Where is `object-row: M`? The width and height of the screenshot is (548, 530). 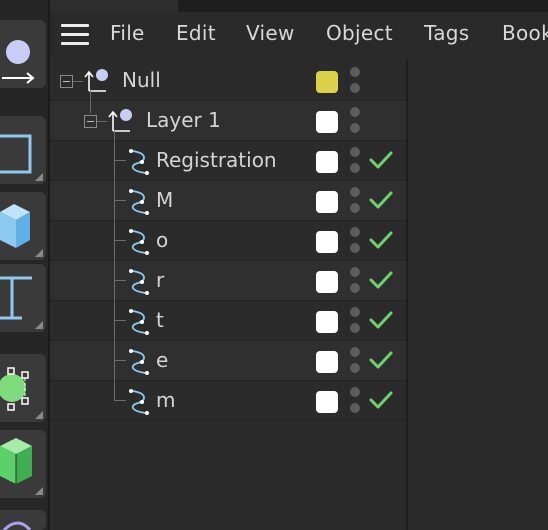
object-row: M is located at coordinates (228, 201).